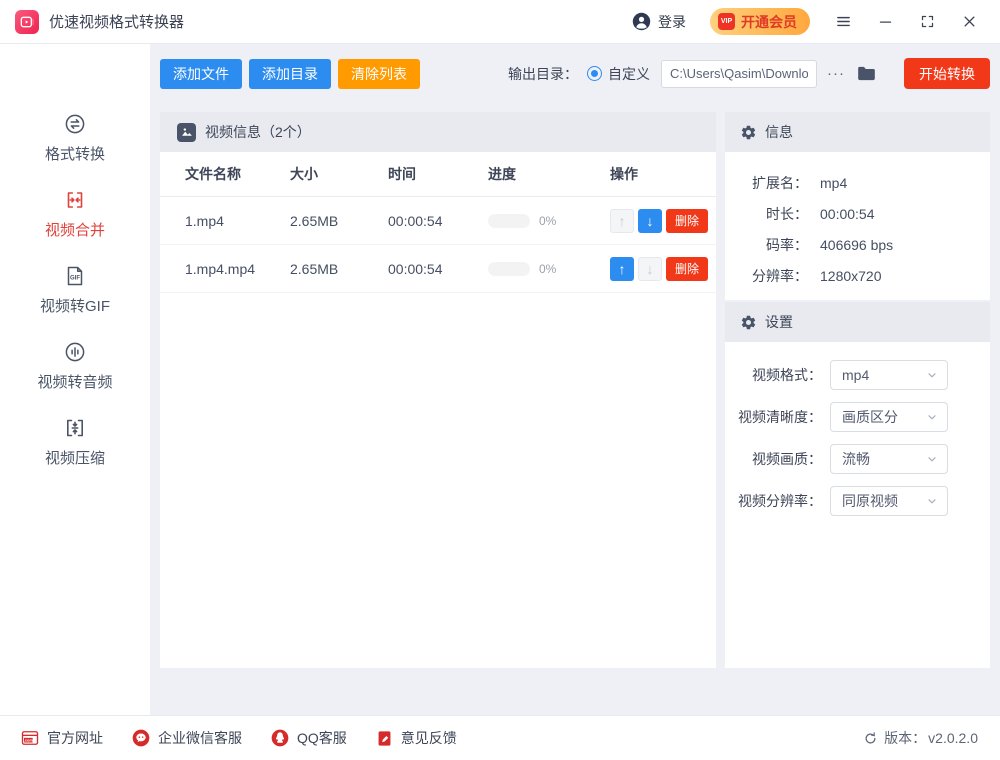 The width and height of the screenshot is (1000, 760). I want to click on wechat-service-icon, so click(141, 738).